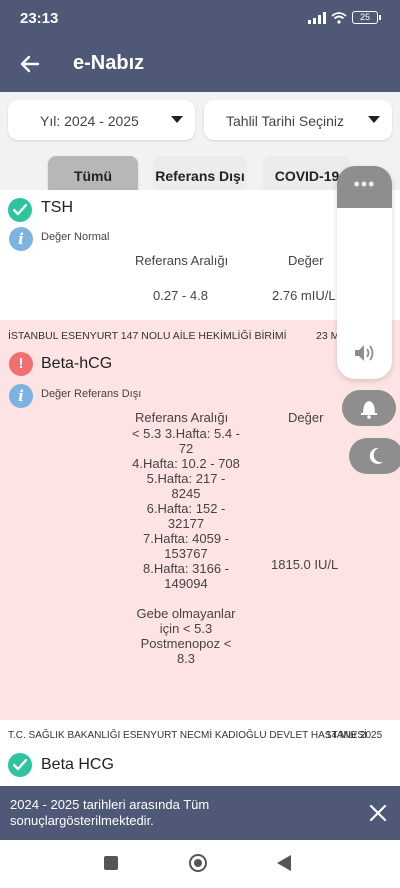 This screenshot has height=888, width=400. Describe the element at coordinates (304, 295) in the screenshot. I see `result-value: 2.76 mIU/L` at that location.